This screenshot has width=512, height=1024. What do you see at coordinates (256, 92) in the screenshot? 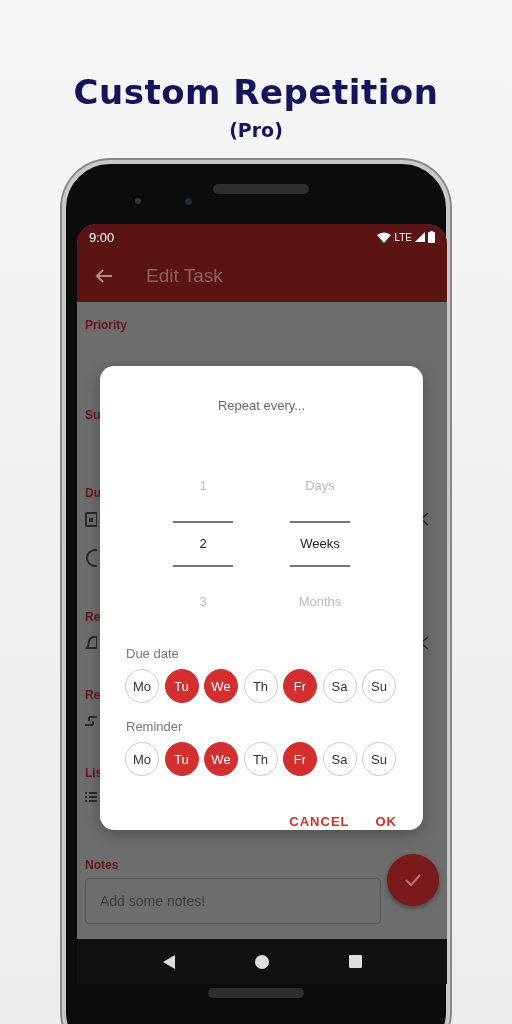
I see `headline-title: Custom Repetition` at bounding box center [256, 92].